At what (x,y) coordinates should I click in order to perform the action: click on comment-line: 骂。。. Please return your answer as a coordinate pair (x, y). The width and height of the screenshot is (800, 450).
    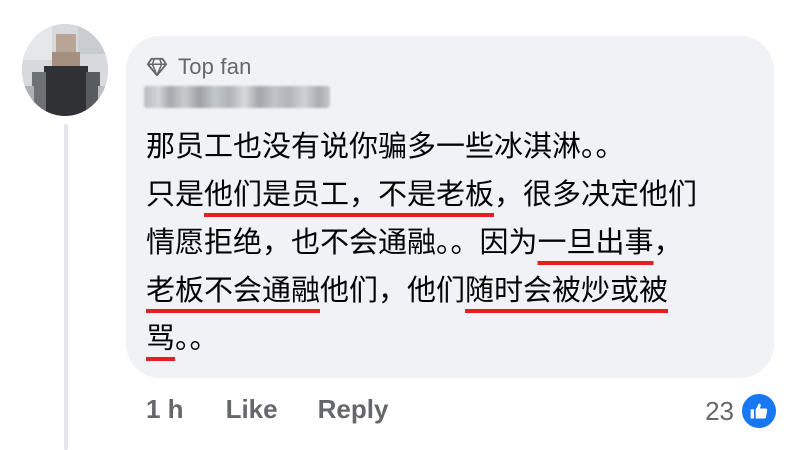
    Looking at the image, I should click on (451, 338).